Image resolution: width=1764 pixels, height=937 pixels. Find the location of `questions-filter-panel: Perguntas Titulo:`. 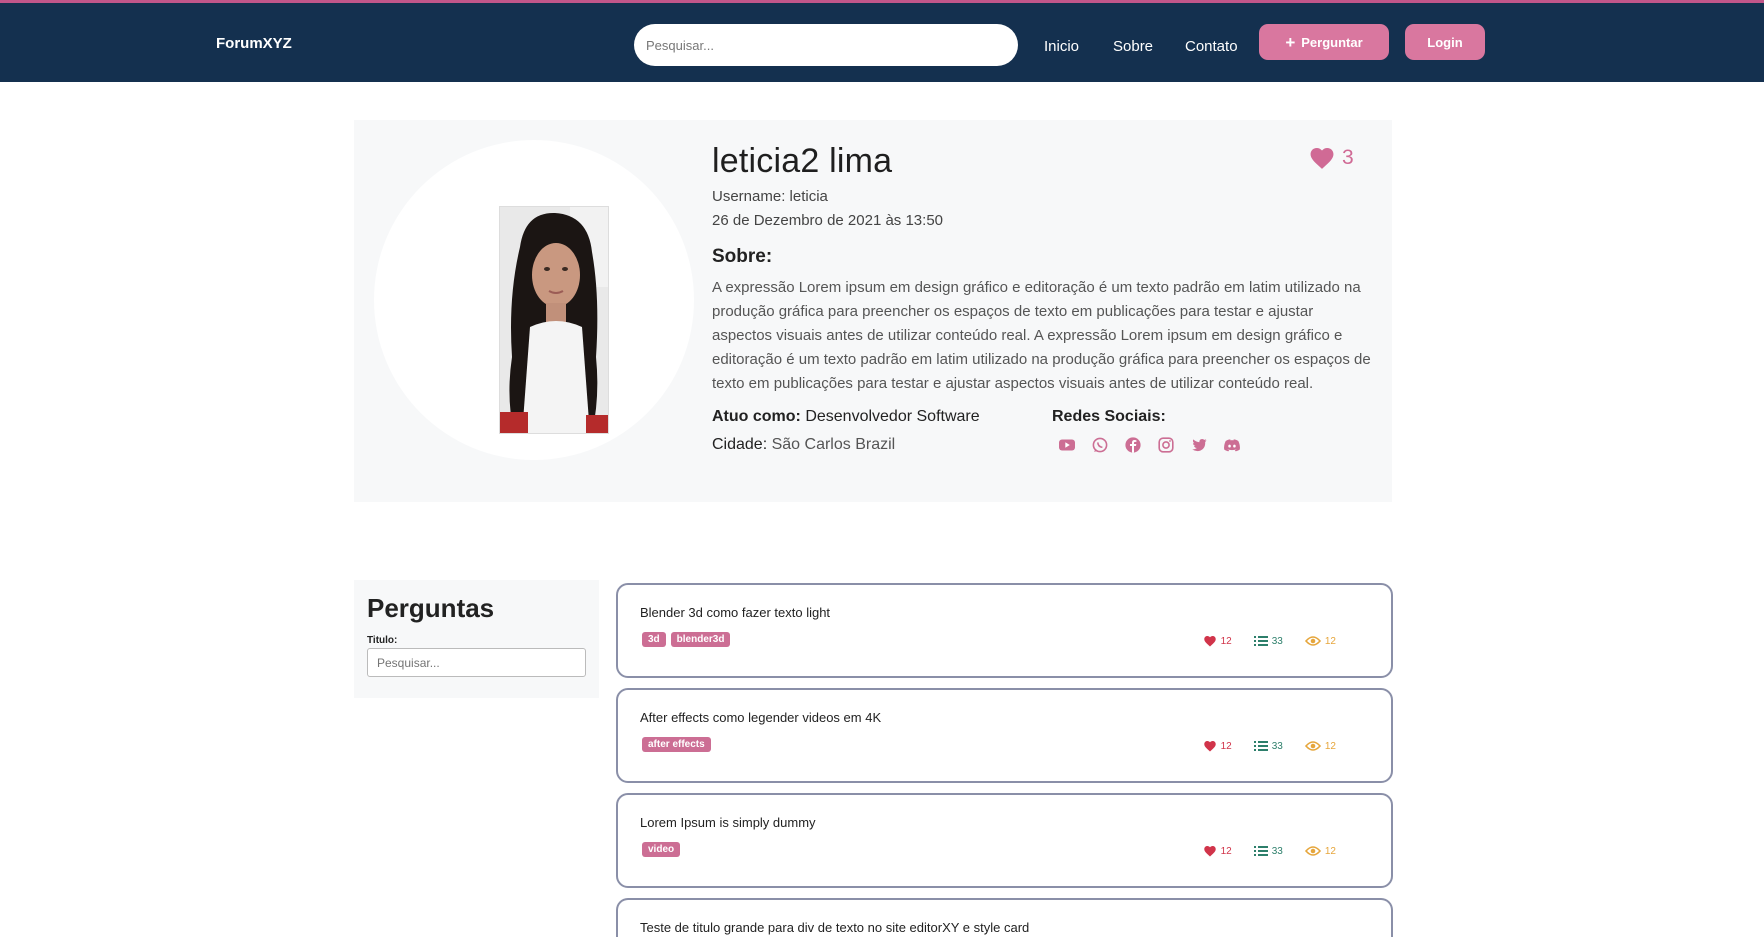

questions-filter-panel: Perguntas Titulo: is located at coordinates (476, 639).